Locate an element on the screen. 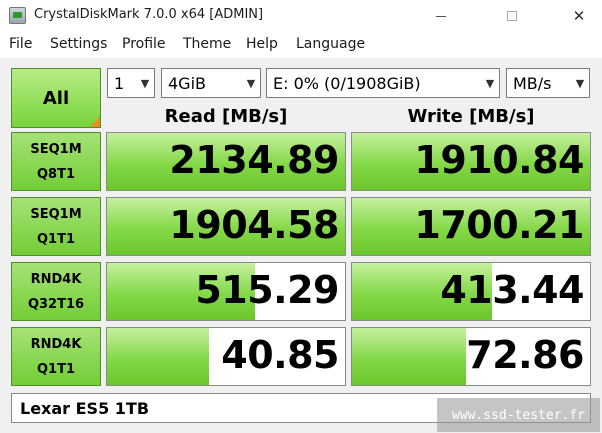  run-all-button: All is located at coordinates (56, 98).